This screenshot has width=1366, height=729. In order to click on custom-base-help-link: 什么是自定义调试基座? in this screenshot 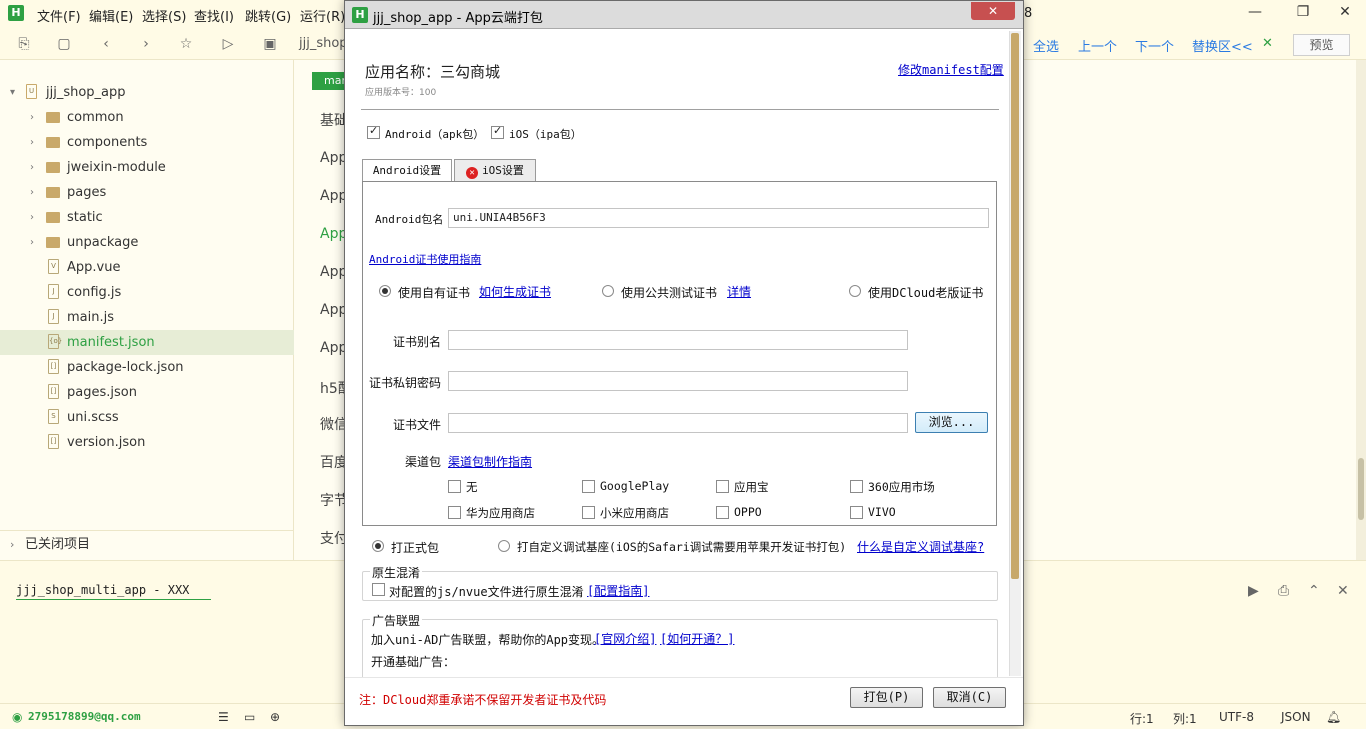, I will do `click(920, 546)`.